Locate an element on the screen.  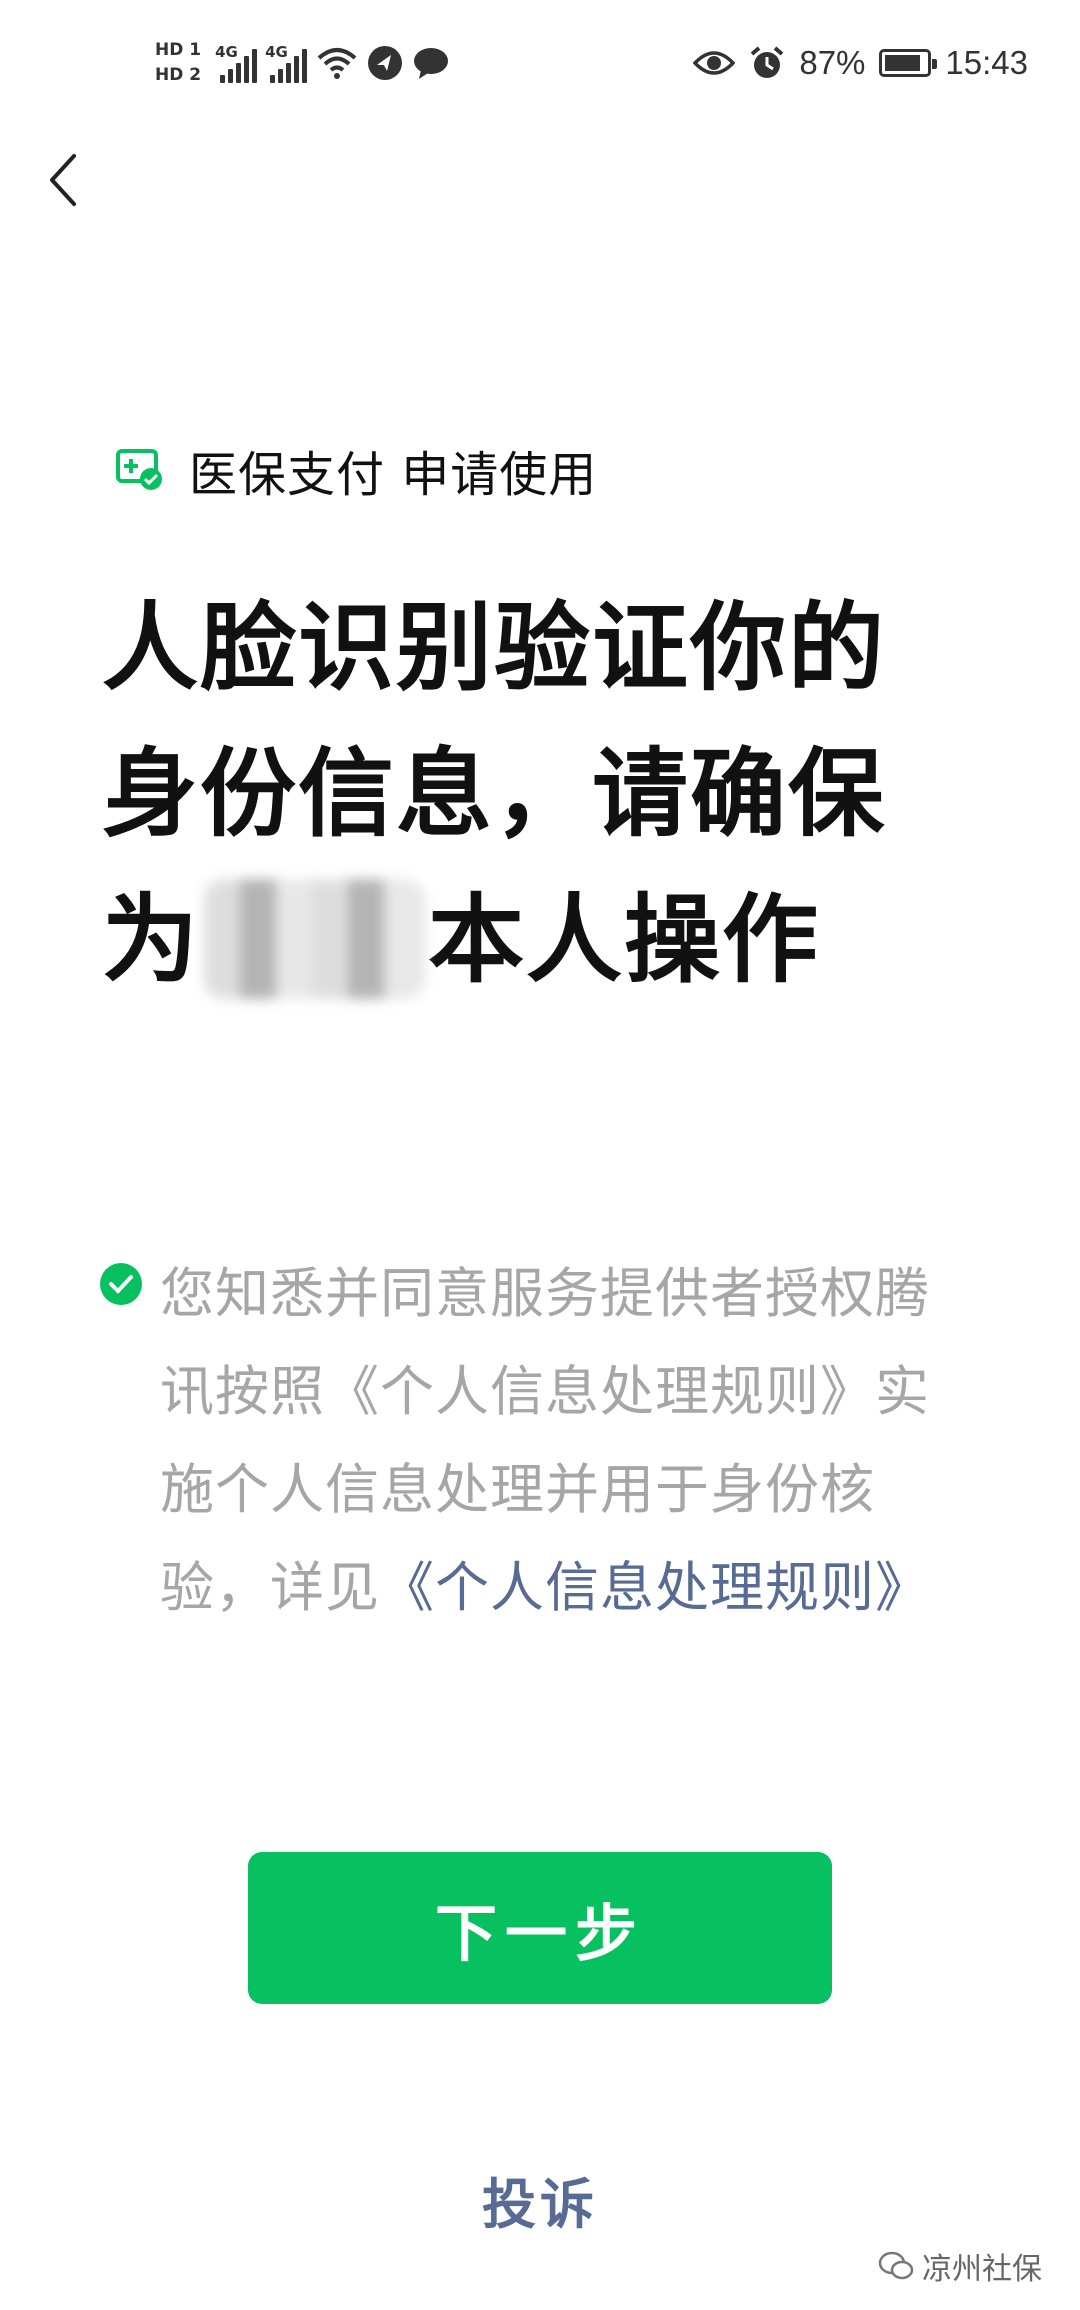
battery-icon is located at coordinates (908, 63).